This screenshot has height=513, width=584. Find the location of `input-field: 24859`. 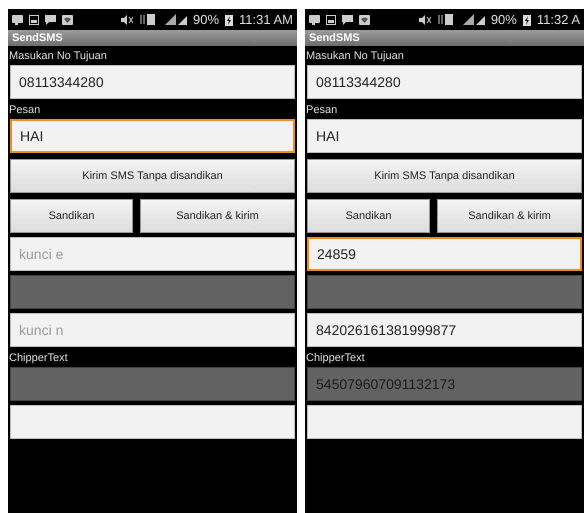

input-field: 24859 is located at coordinates (444, 254).